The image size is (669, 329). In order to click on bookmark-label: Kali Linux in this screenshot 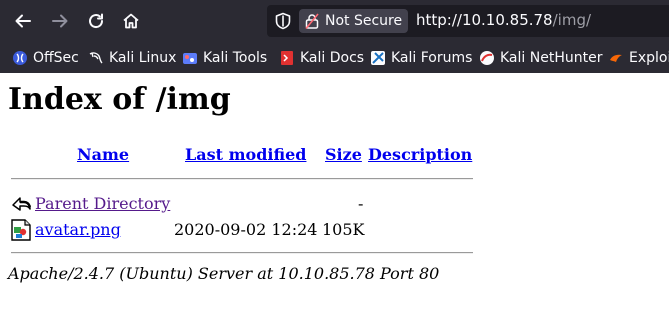, I will do `click(143, 58)`.